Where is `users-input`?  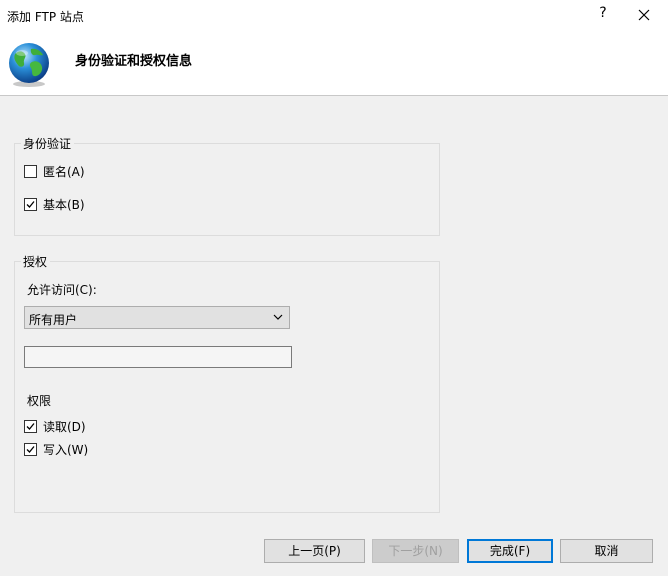 users-input is located at coordinates (158, 357).